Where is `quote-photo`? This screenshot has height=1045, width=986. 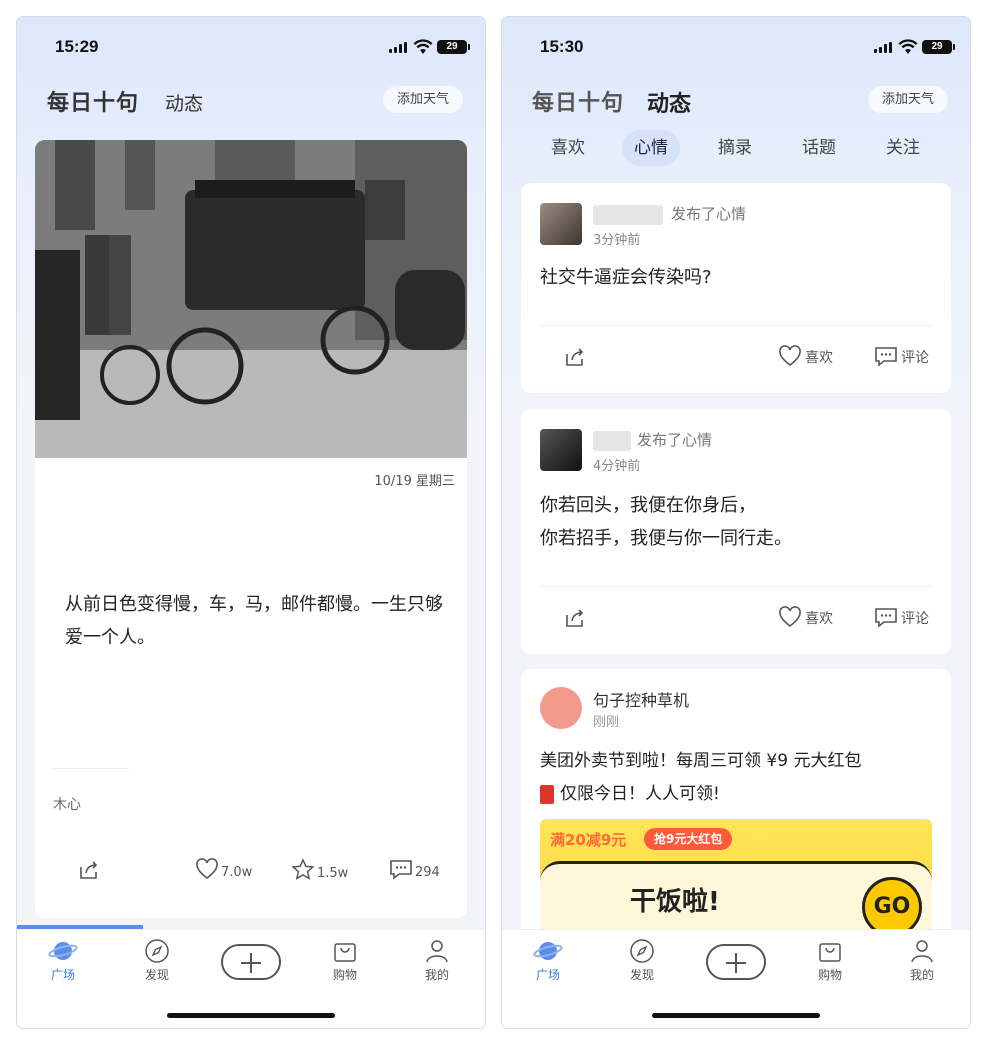 quote-photo is located at coordinates (251, 299).